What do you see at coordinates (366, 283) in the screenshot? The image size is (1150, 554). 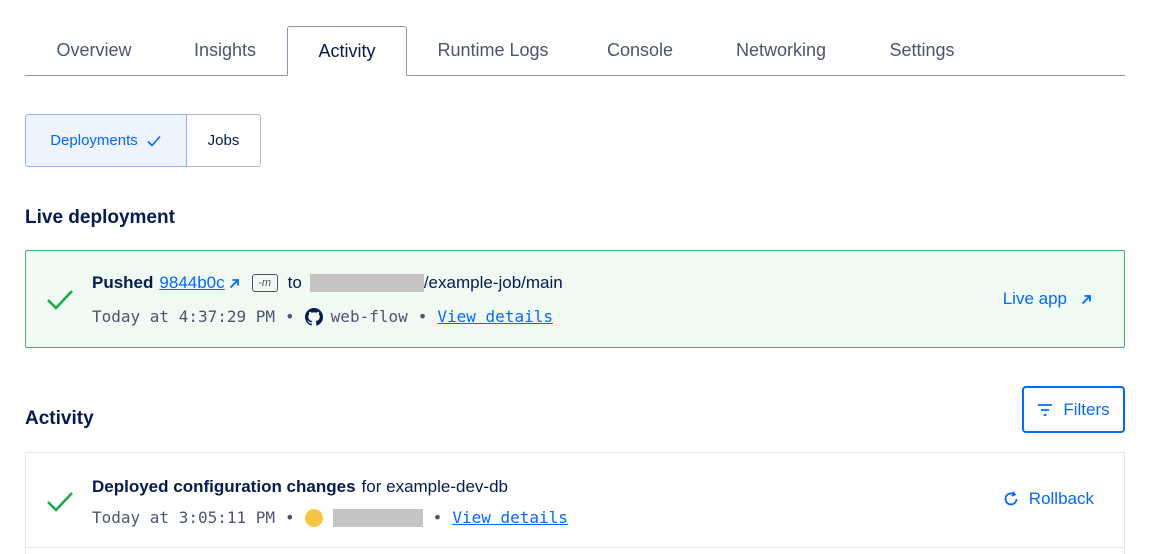 I see `redacted-repo-owner` at bounding box center [366, 283].